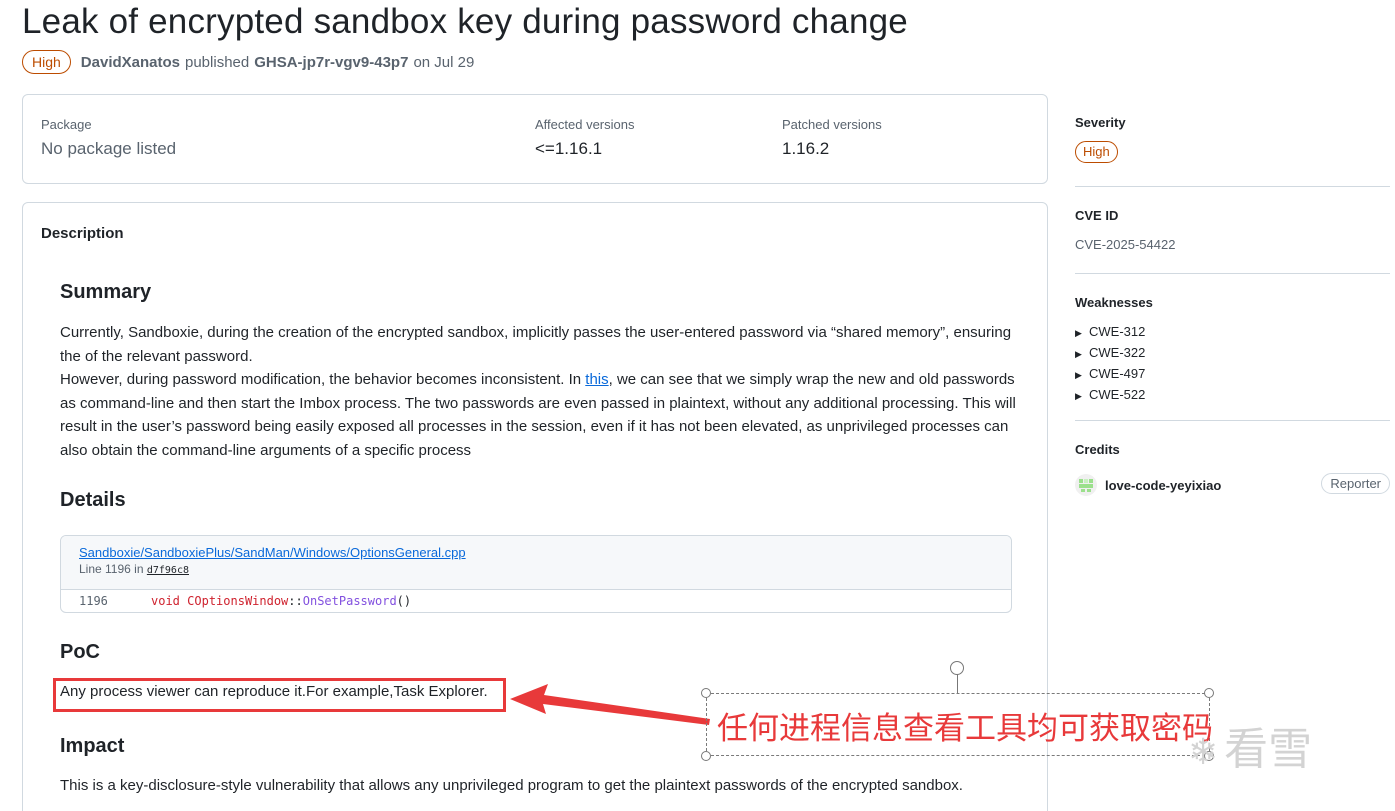 The image size is (1395, 811). What do you see at coordinates (1110, 374) in the screenshot?
I see `weakness-item: ▶ CWE-497` at bounding box center [1110, 374].